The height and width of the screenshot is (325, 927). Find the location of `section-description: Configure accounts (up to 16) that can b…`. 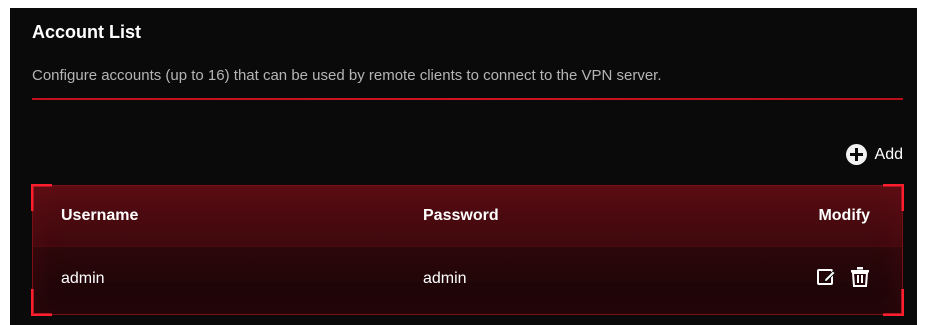

section-description: Configure accounts (up to 16) that can b… is located at coordinates (347, 75).